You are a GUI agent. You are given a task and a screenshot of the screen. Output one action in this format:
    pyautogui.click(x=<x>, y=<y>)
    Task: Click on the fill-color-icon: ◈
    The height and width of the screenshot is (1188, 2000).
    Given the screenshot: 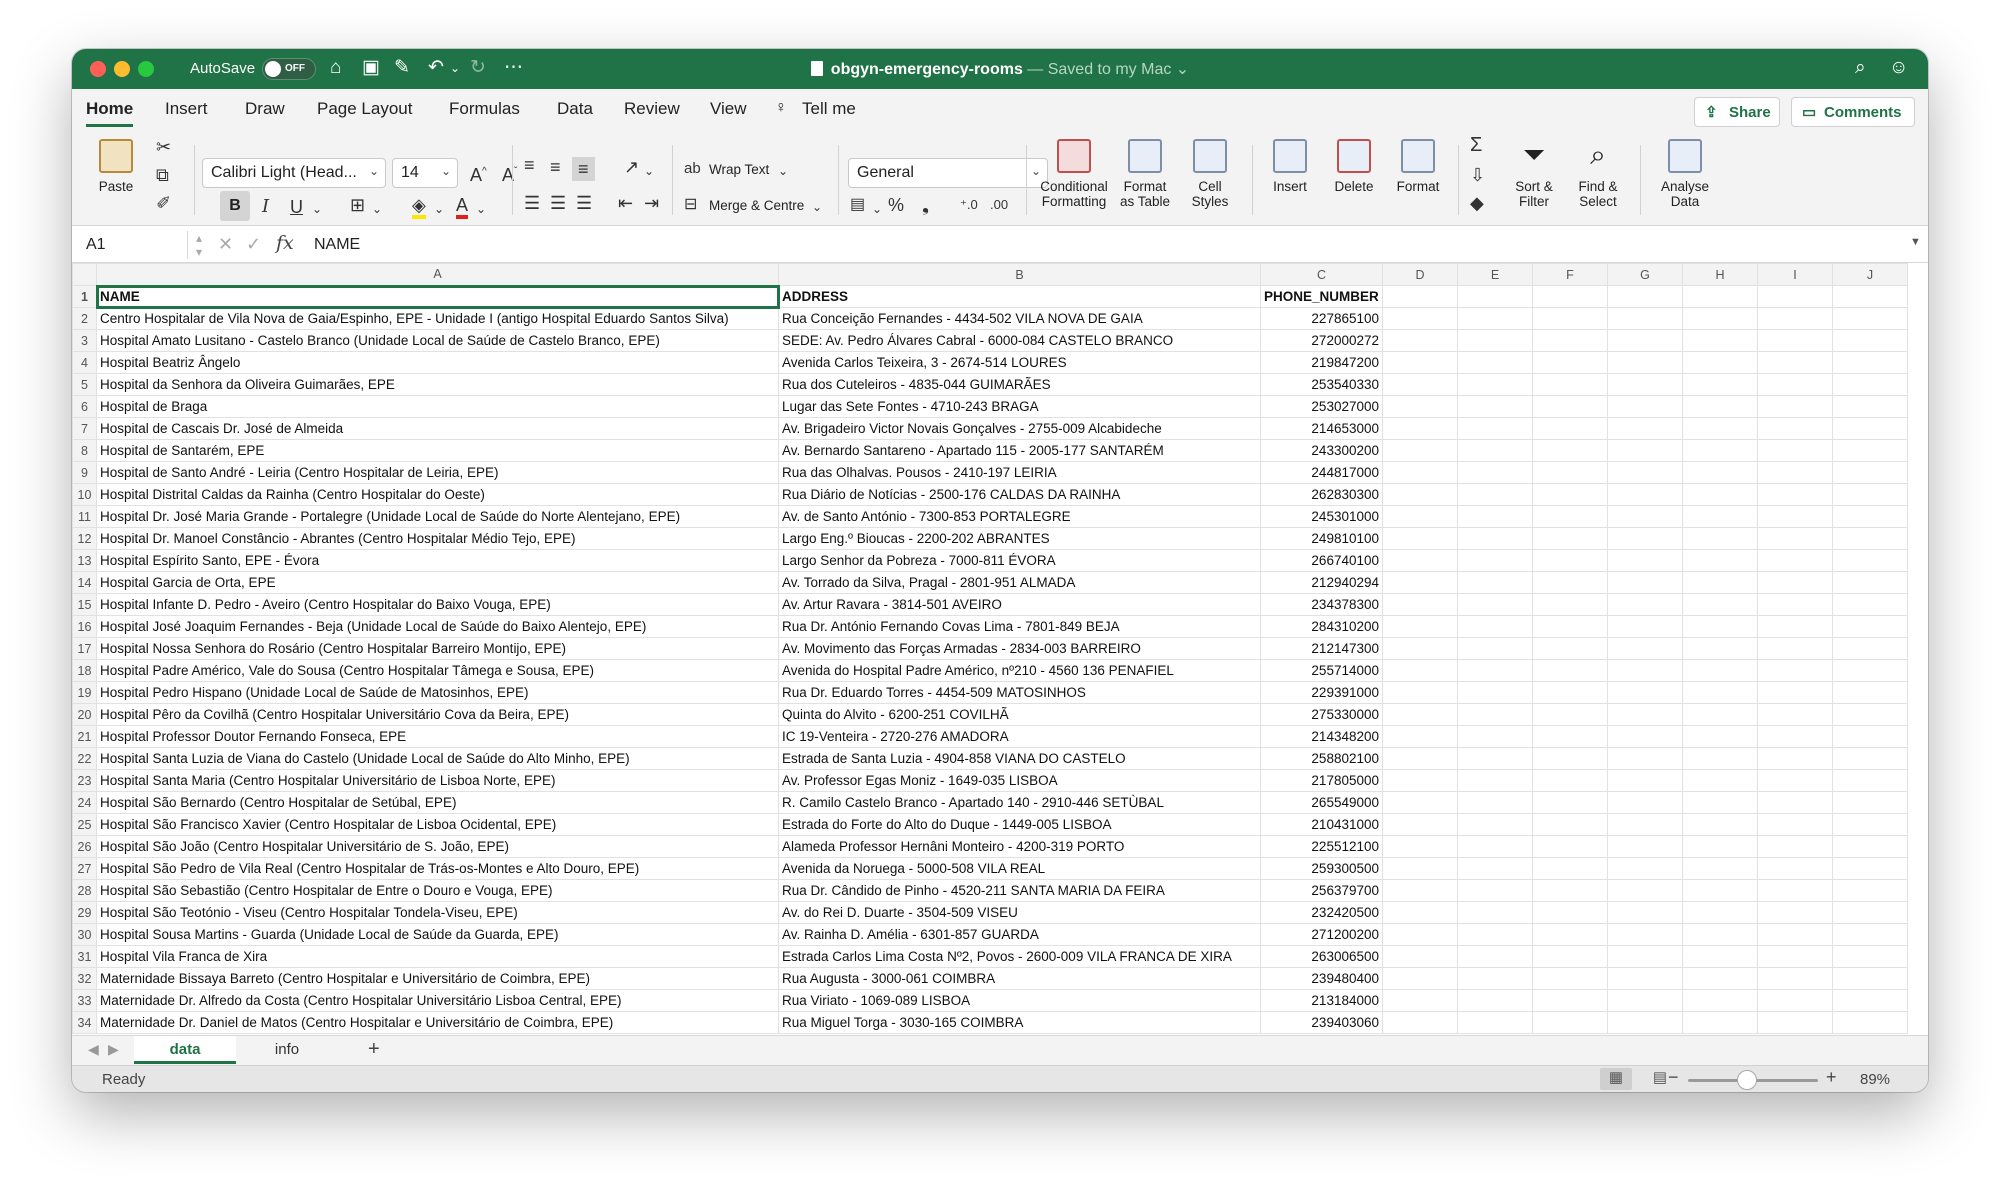 What is the action you would take?
    pyautogui.click(x=419, y=207)
    